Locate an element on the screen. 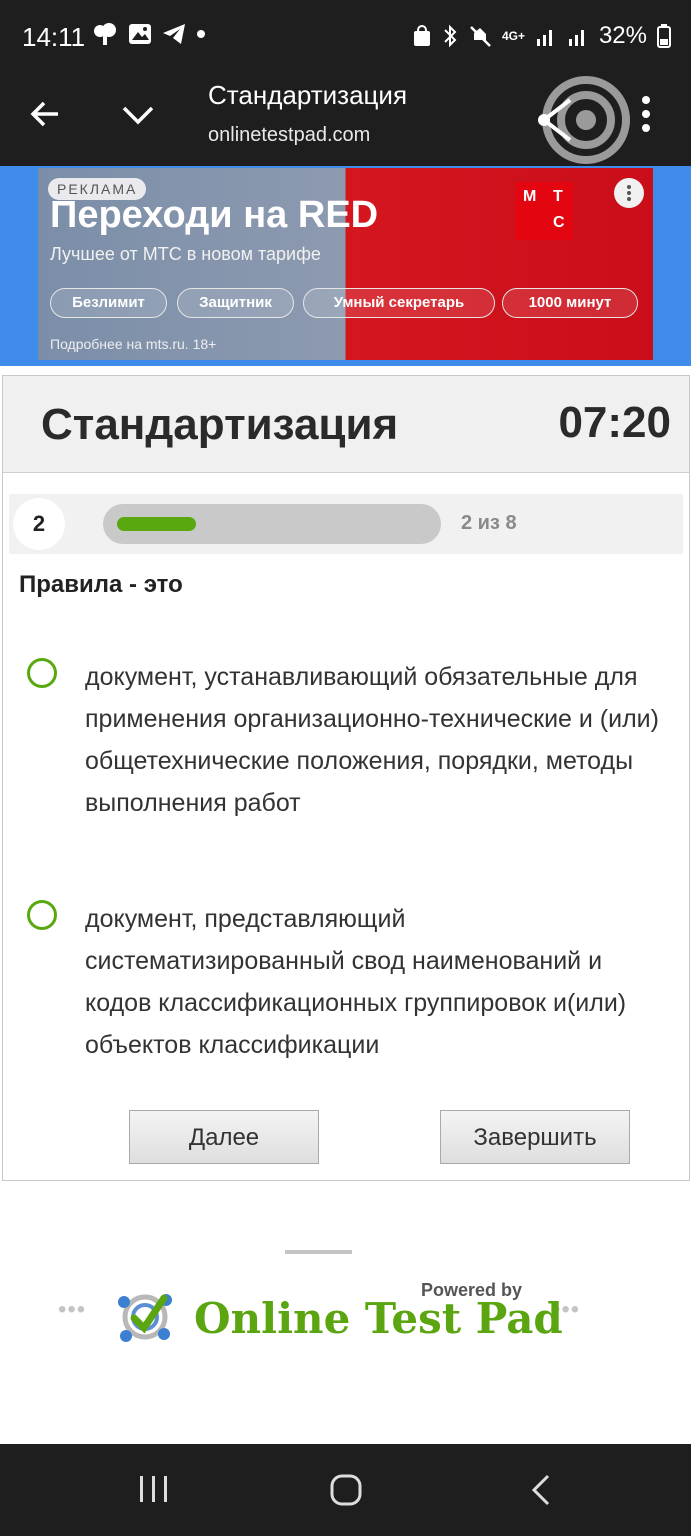 This screenshot has width=691, height=1536. ad-options-icon is located at coordinates (629, 193).